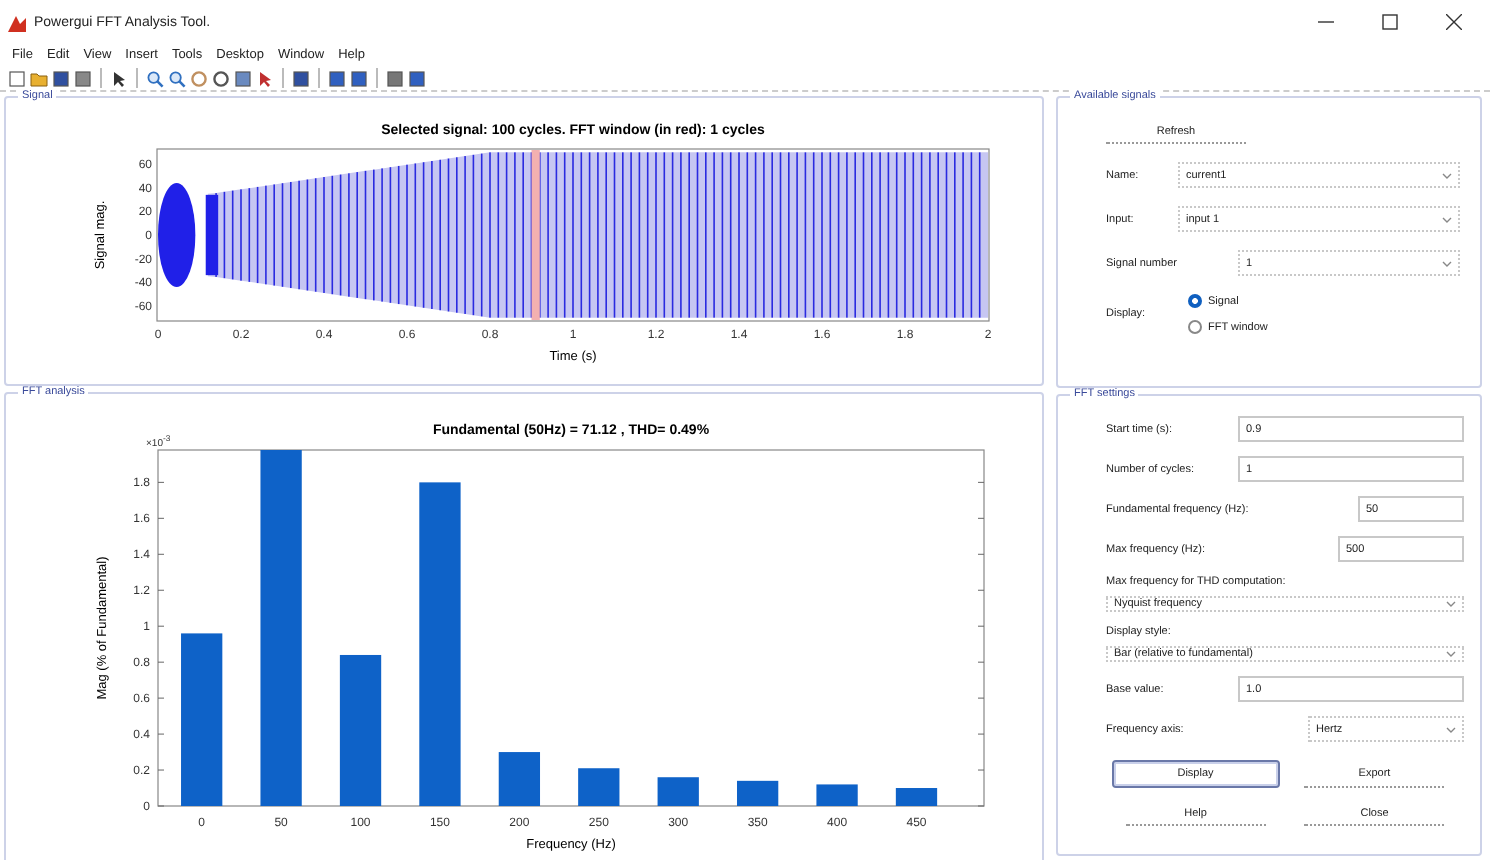 The image size is (1490, 860). I want to click on zoom-in-icon, so click(155, 78).